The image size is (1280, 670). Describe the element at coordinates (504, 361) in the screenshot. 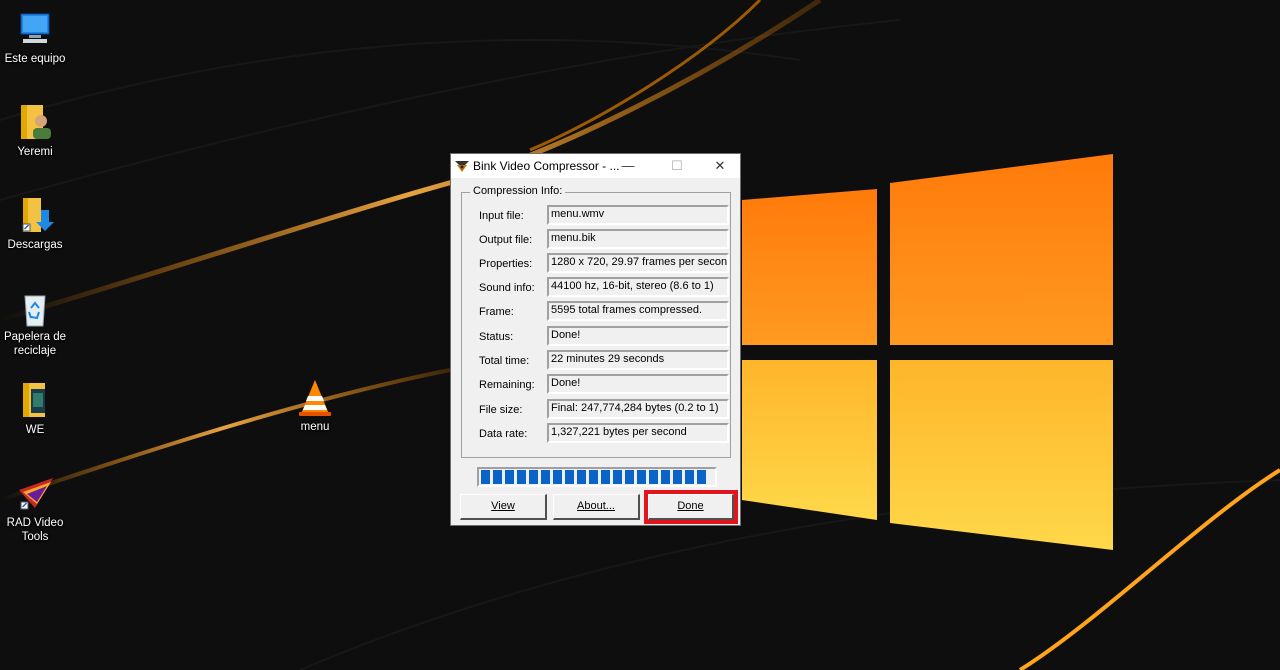

I see `field-label: Total time:` at that location.